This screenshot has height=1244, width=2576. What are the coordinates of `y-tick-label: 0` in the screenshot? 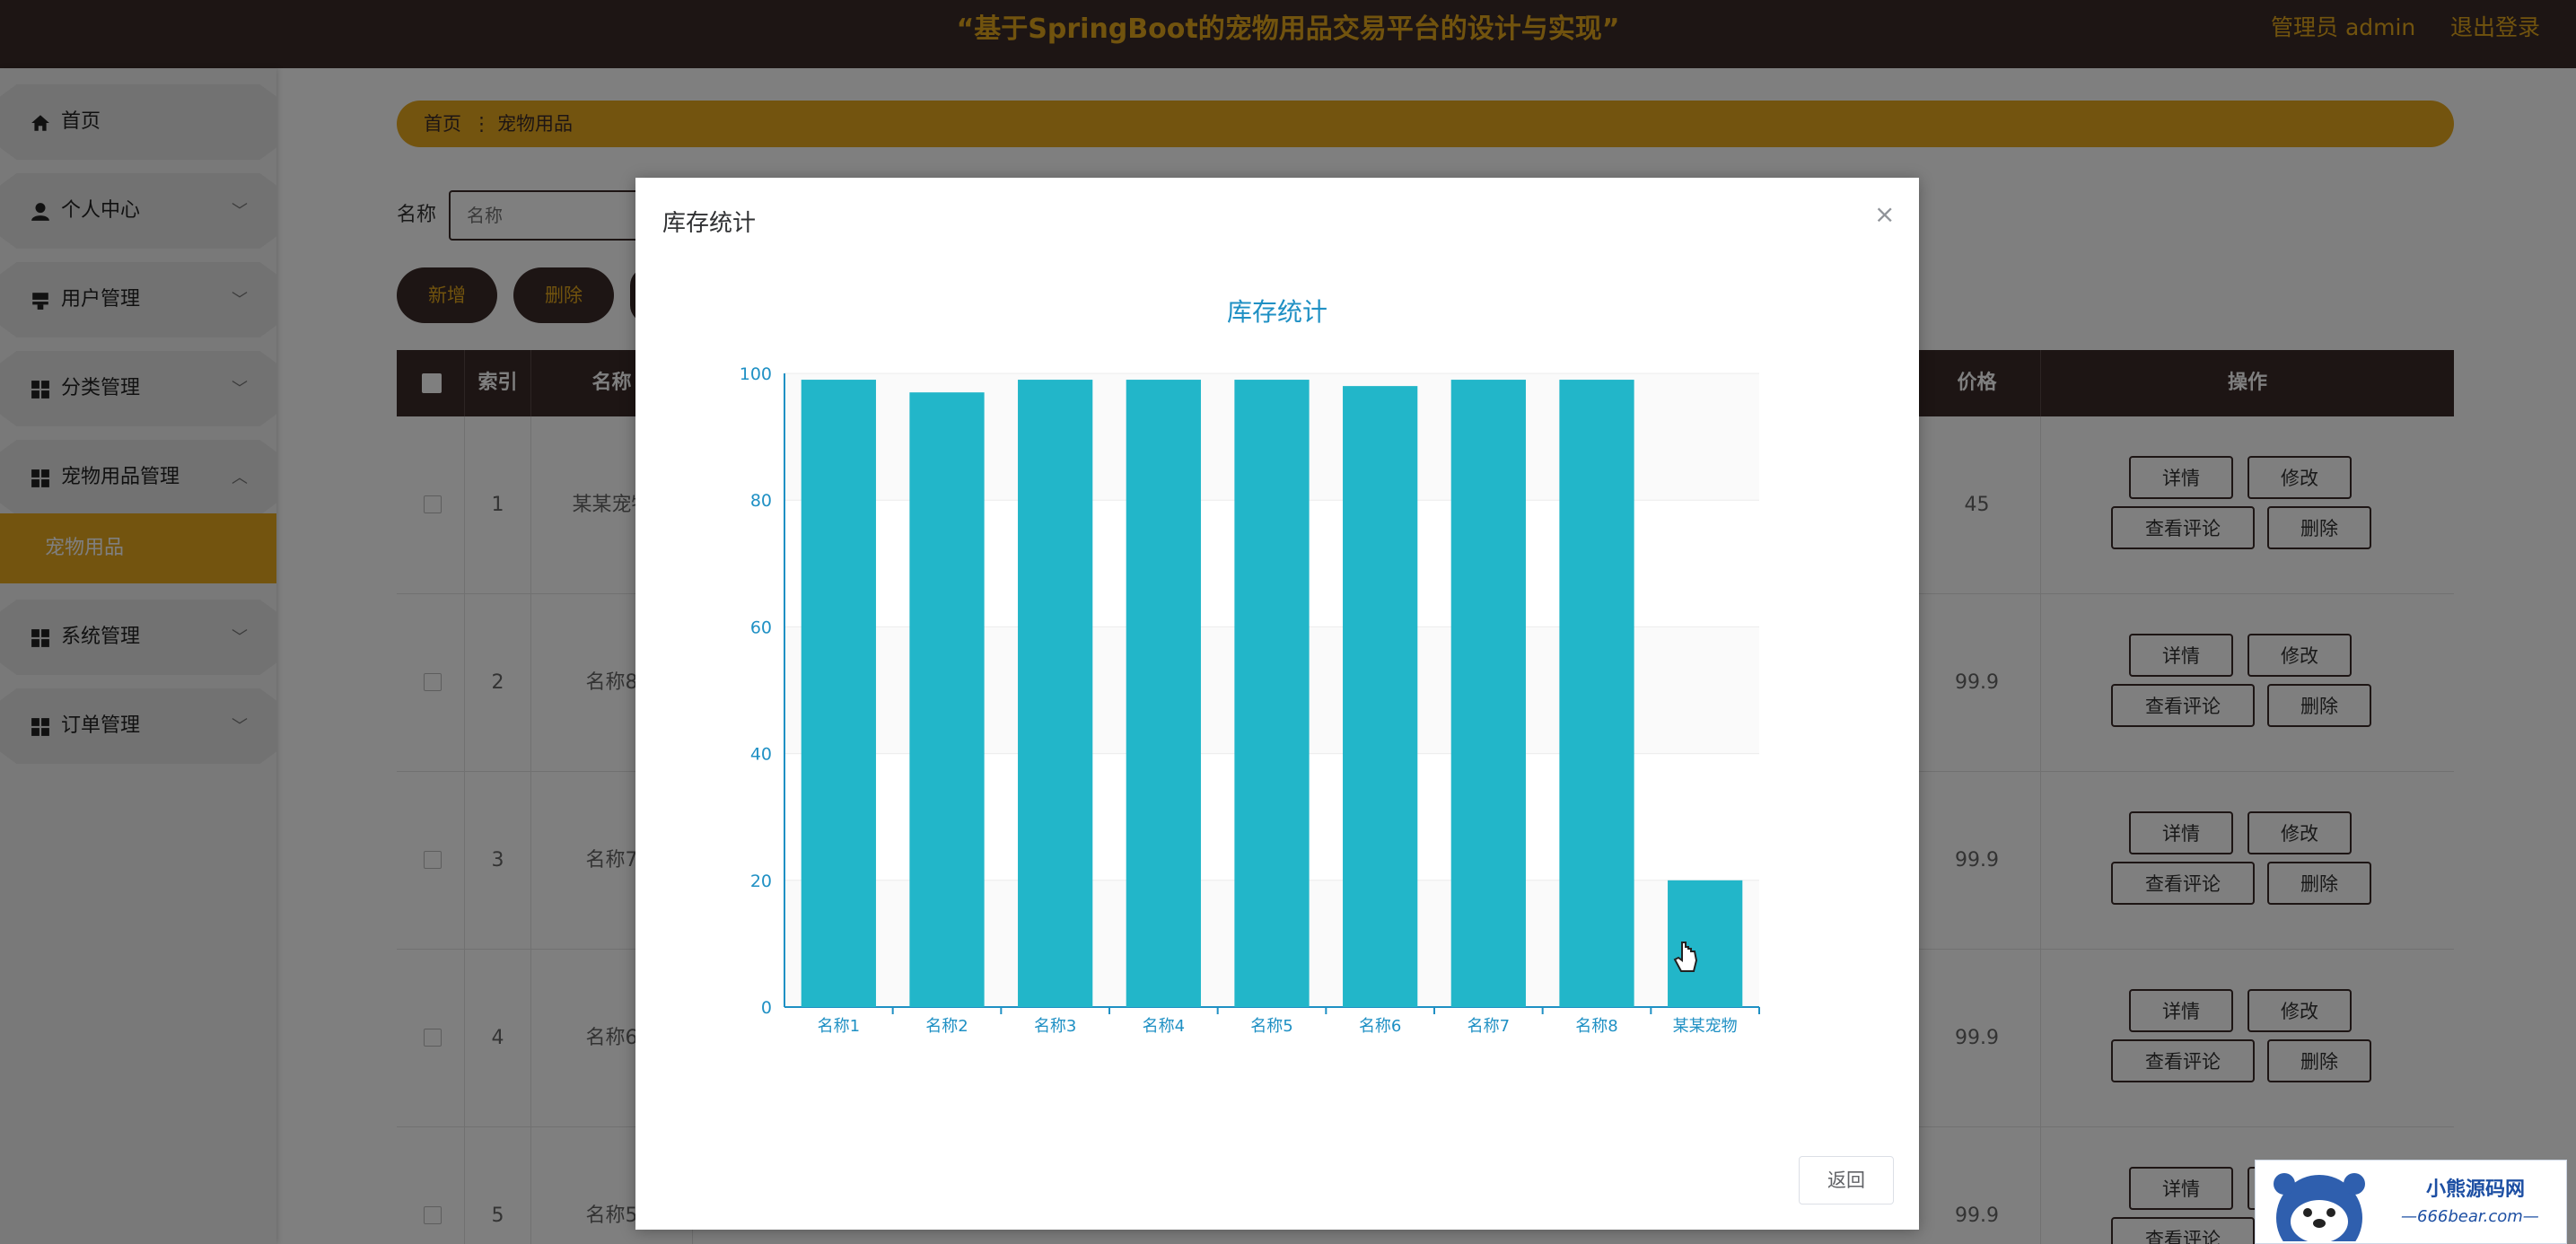 It's located at (766, 1008).